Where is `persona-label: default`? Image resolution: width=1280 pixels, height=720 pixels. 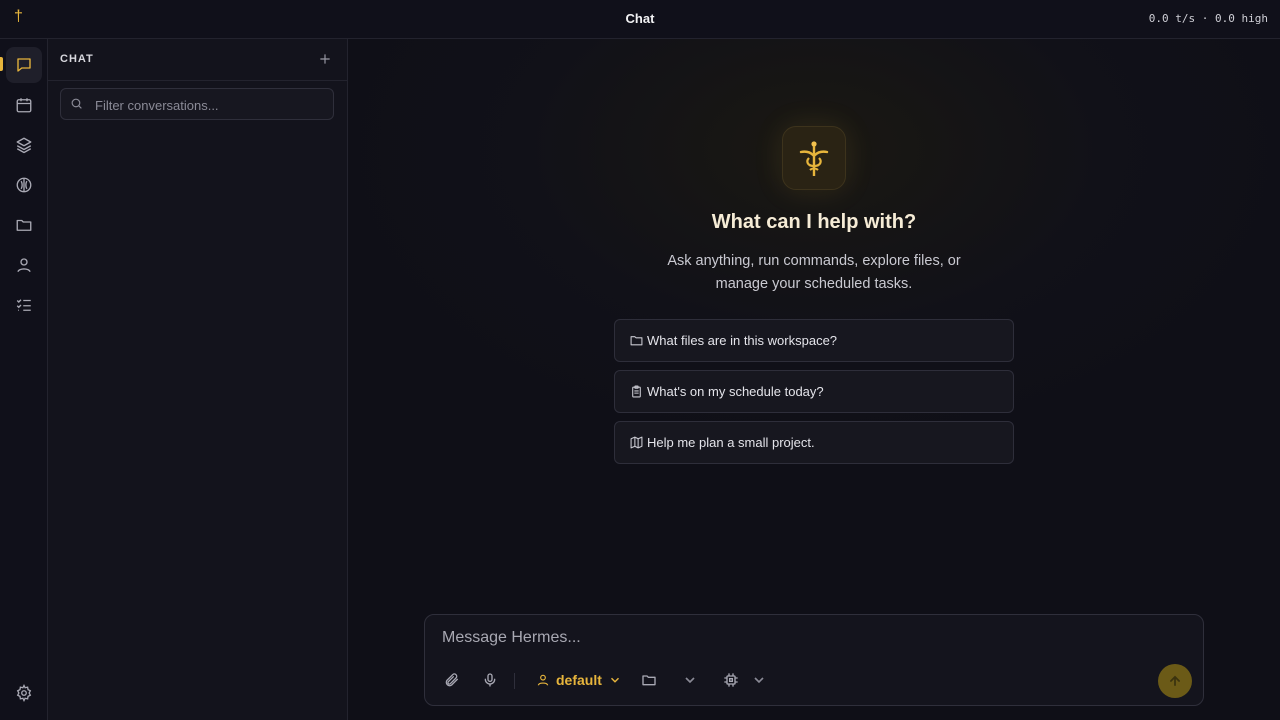 persona-label: default is located at coordinates (579, 680).